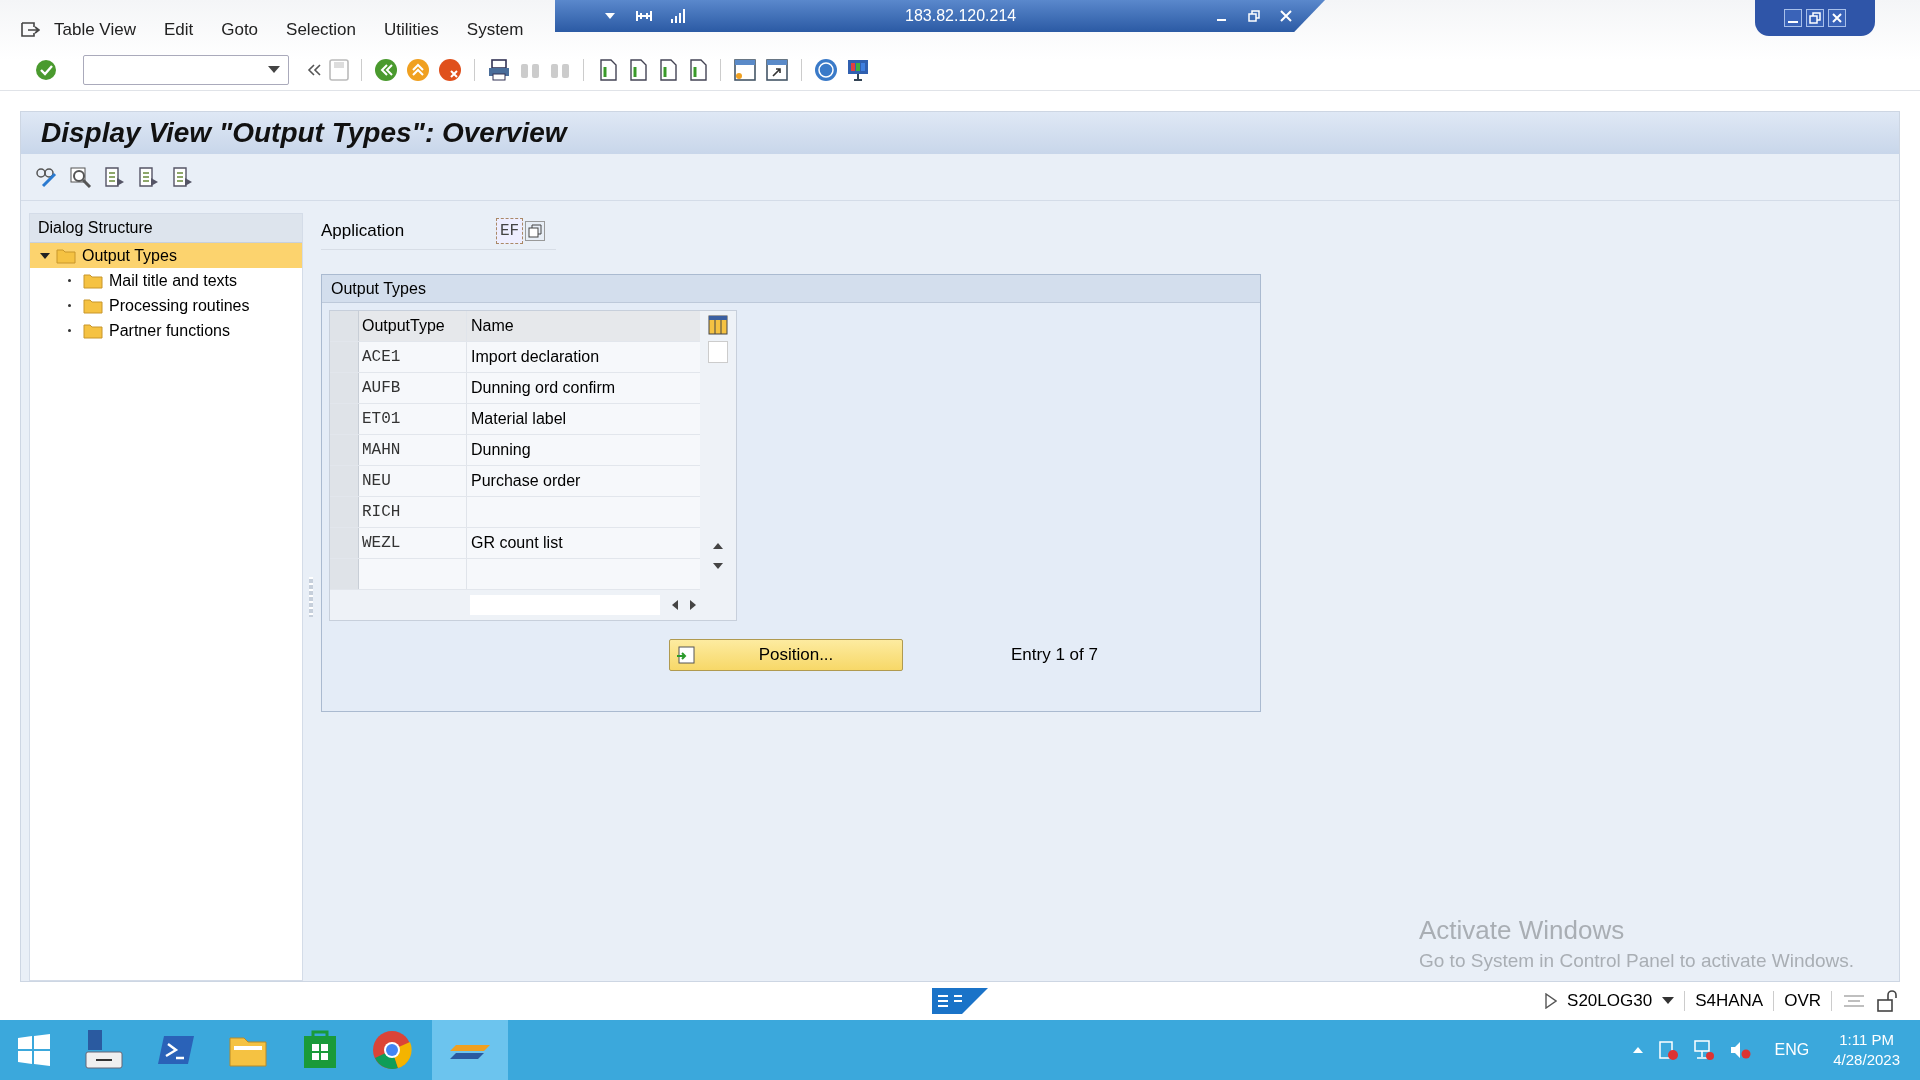 The image size is (1920, 1080). I want to click on zoom-icon, so click(81, 177).